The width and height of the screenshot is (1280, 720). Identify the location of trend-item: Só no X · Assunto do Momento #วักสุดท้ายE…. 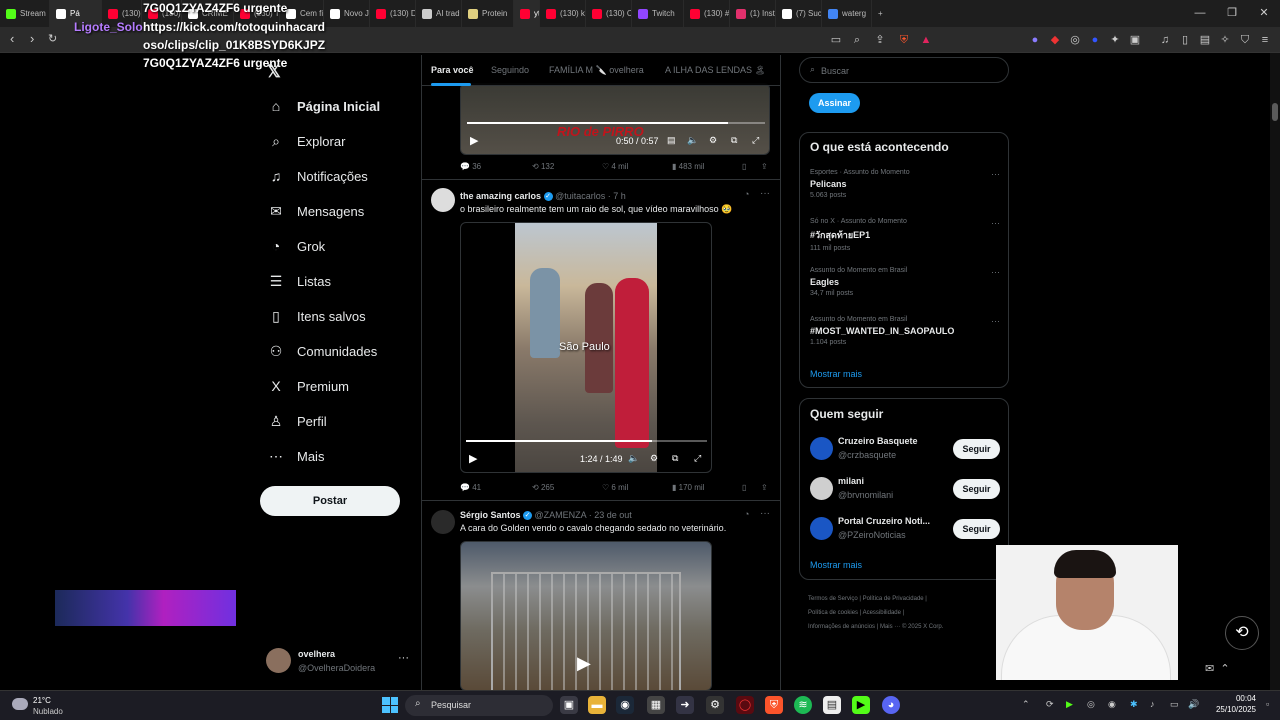
(905, 235).